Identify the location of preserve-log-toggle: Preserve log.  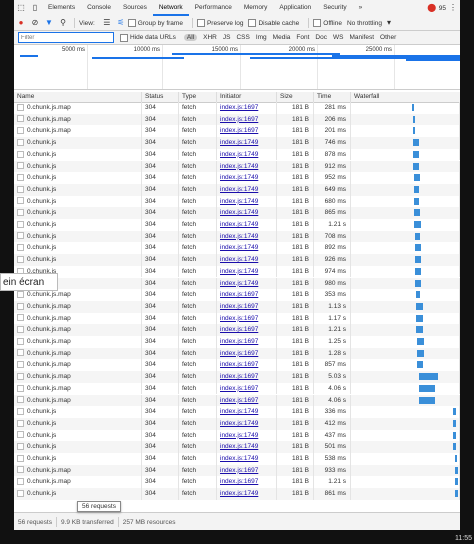
(219, 23).